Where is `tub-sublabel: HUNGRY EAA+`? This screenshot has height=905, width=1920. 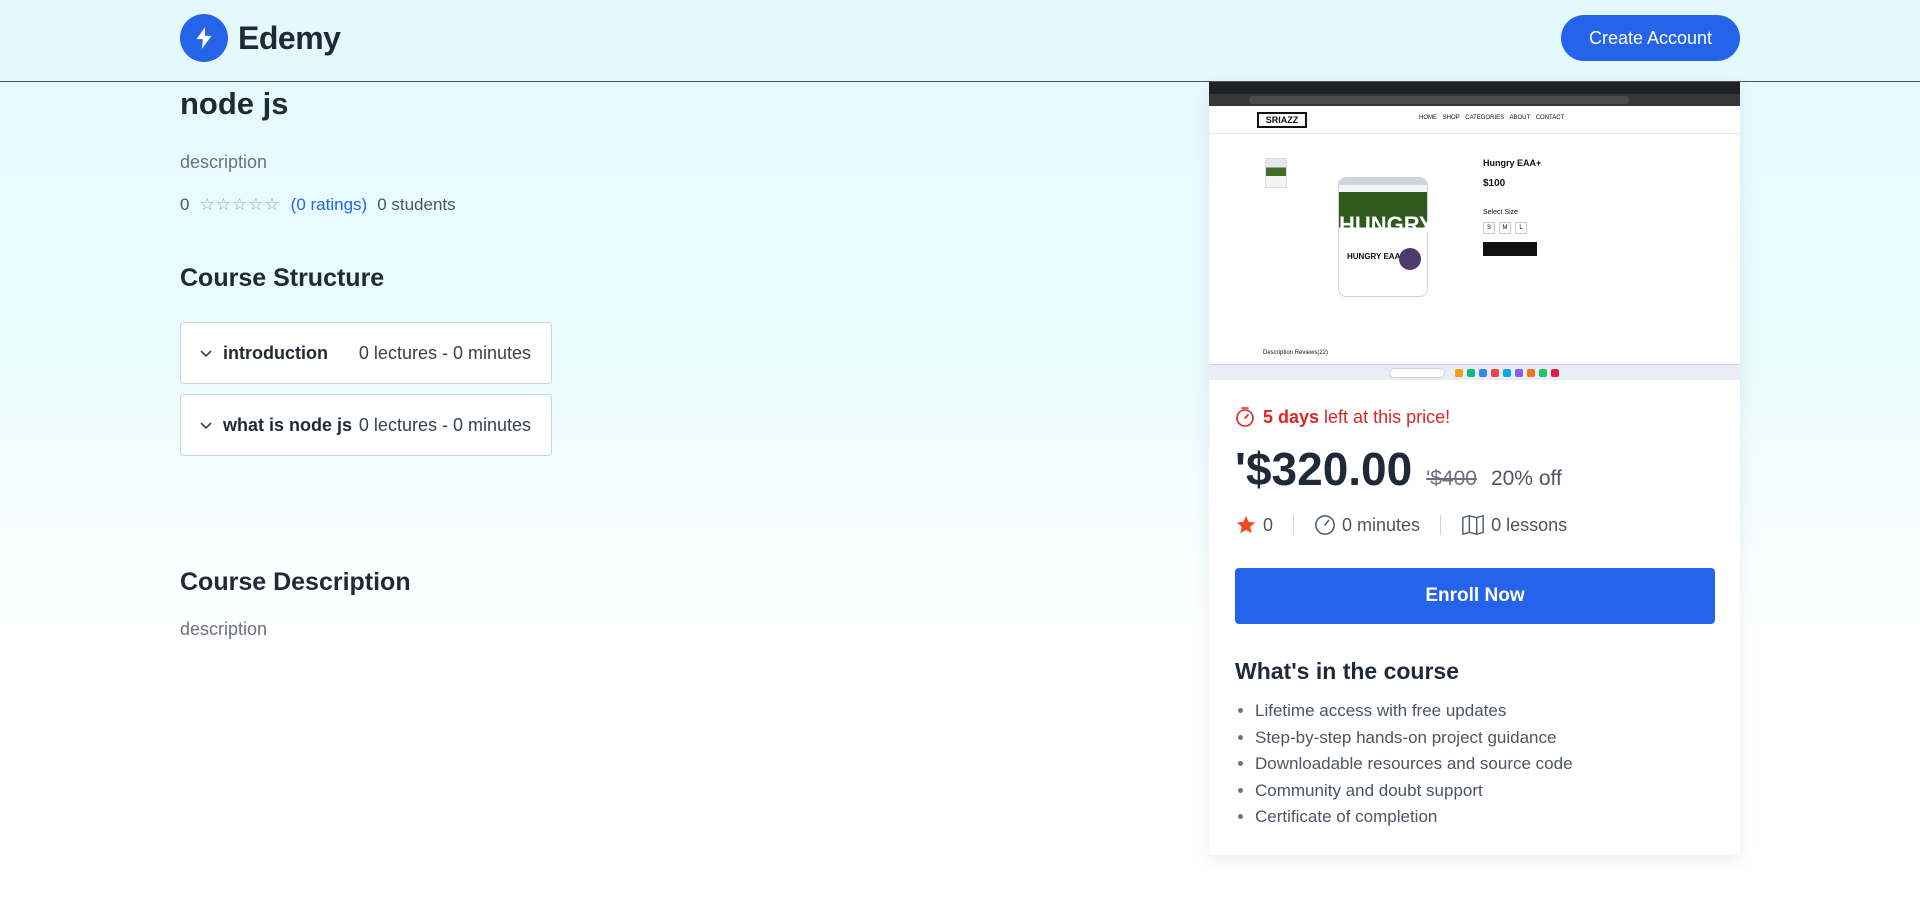
tub-sublabel: HUNGRY EAA+ is located at coordinates (1376, 256).